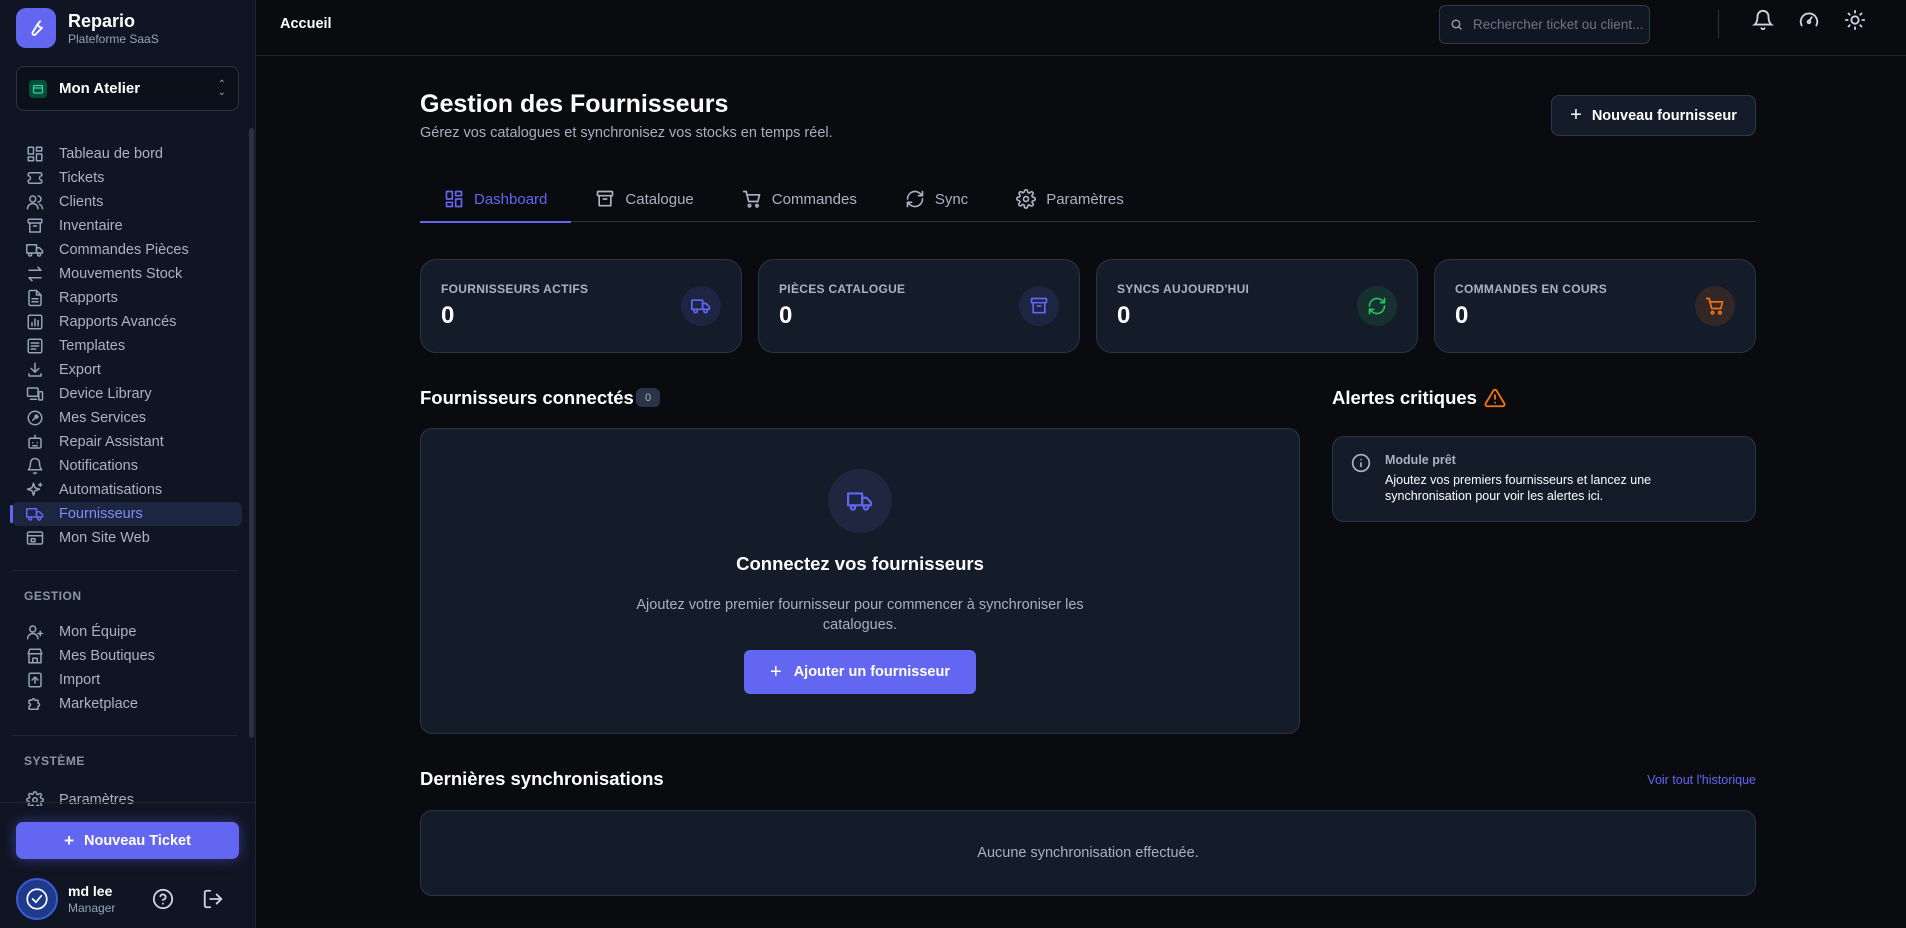  What do you see at coordinates (111, 490) in the screenshot?
I see `sidebar-item-label: Automatisations` at bounding box center [111, 490].